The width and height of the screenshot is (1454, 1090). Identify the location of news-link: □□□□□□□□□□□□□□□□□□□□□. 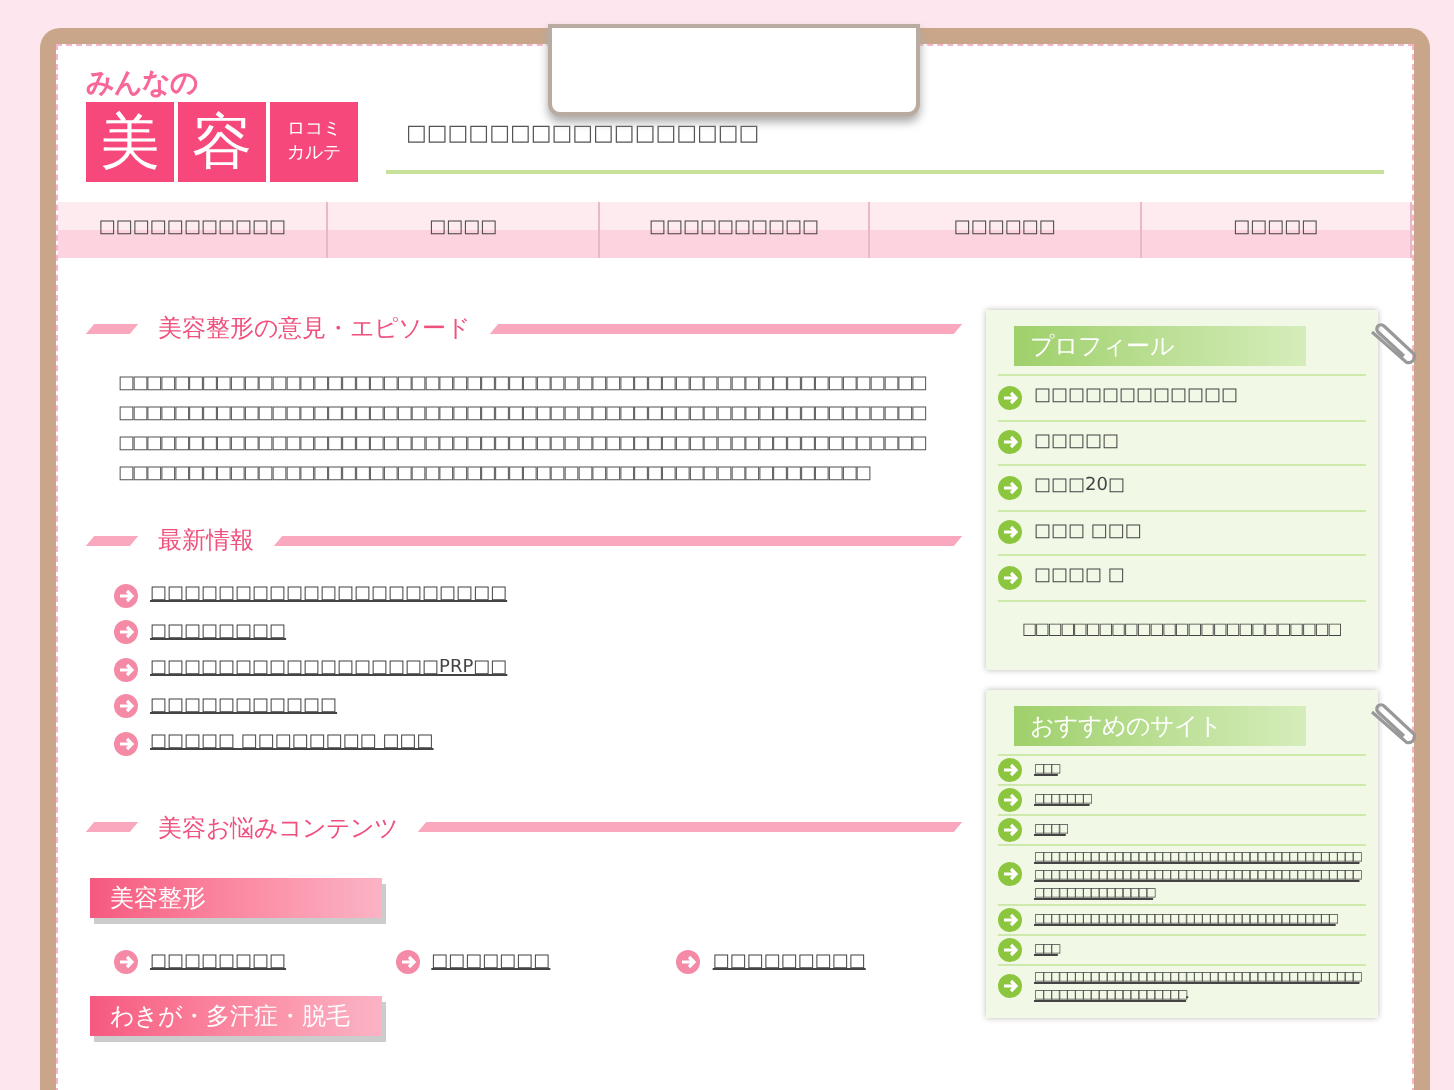
(329, 595).